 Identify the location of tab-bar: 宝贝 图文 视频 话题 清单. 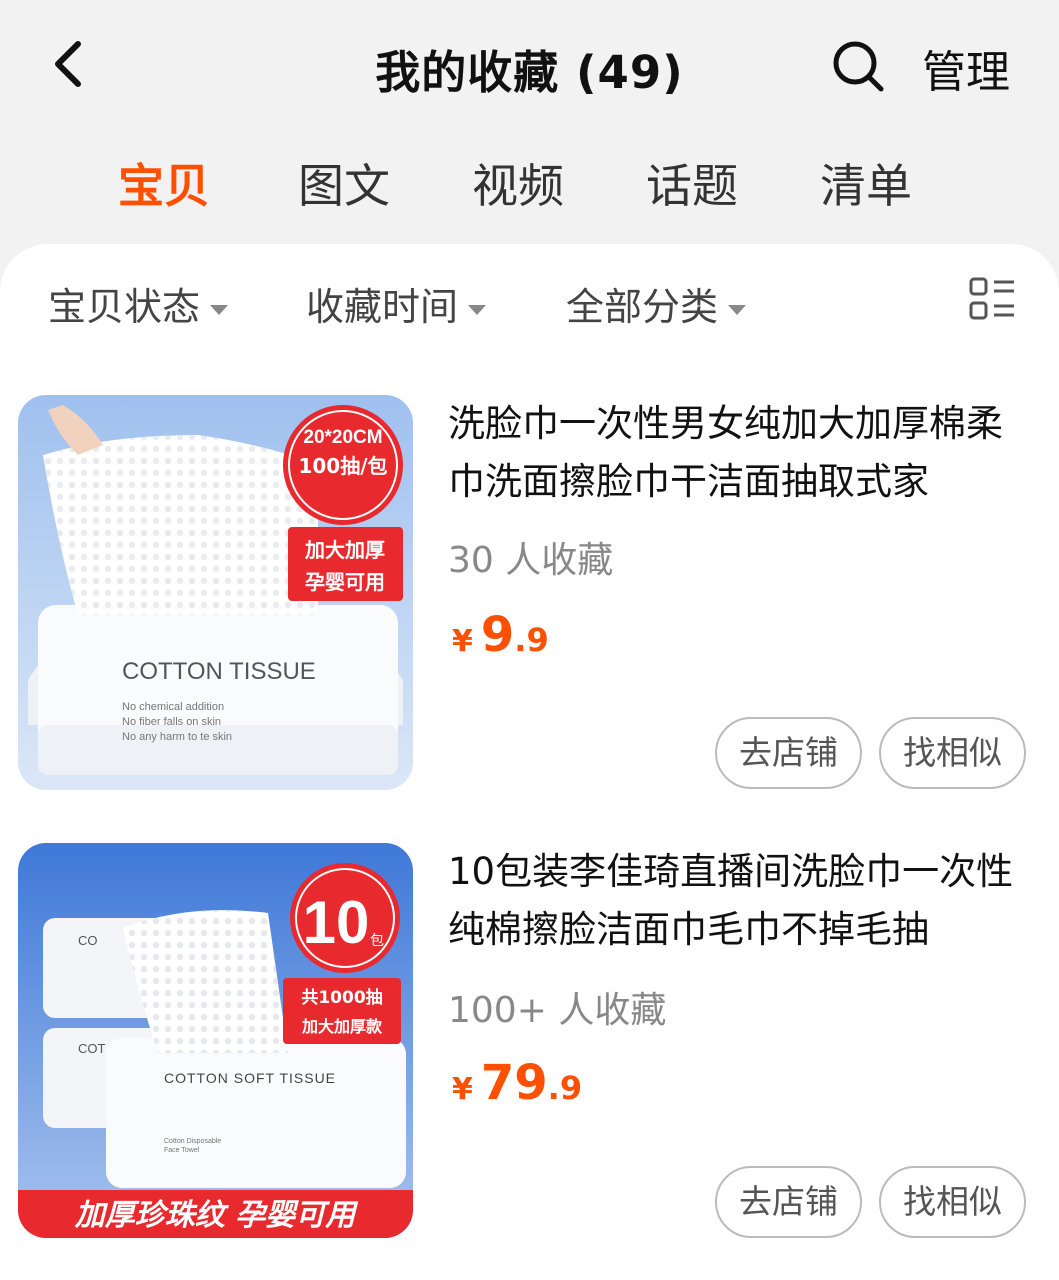
(529, 185).